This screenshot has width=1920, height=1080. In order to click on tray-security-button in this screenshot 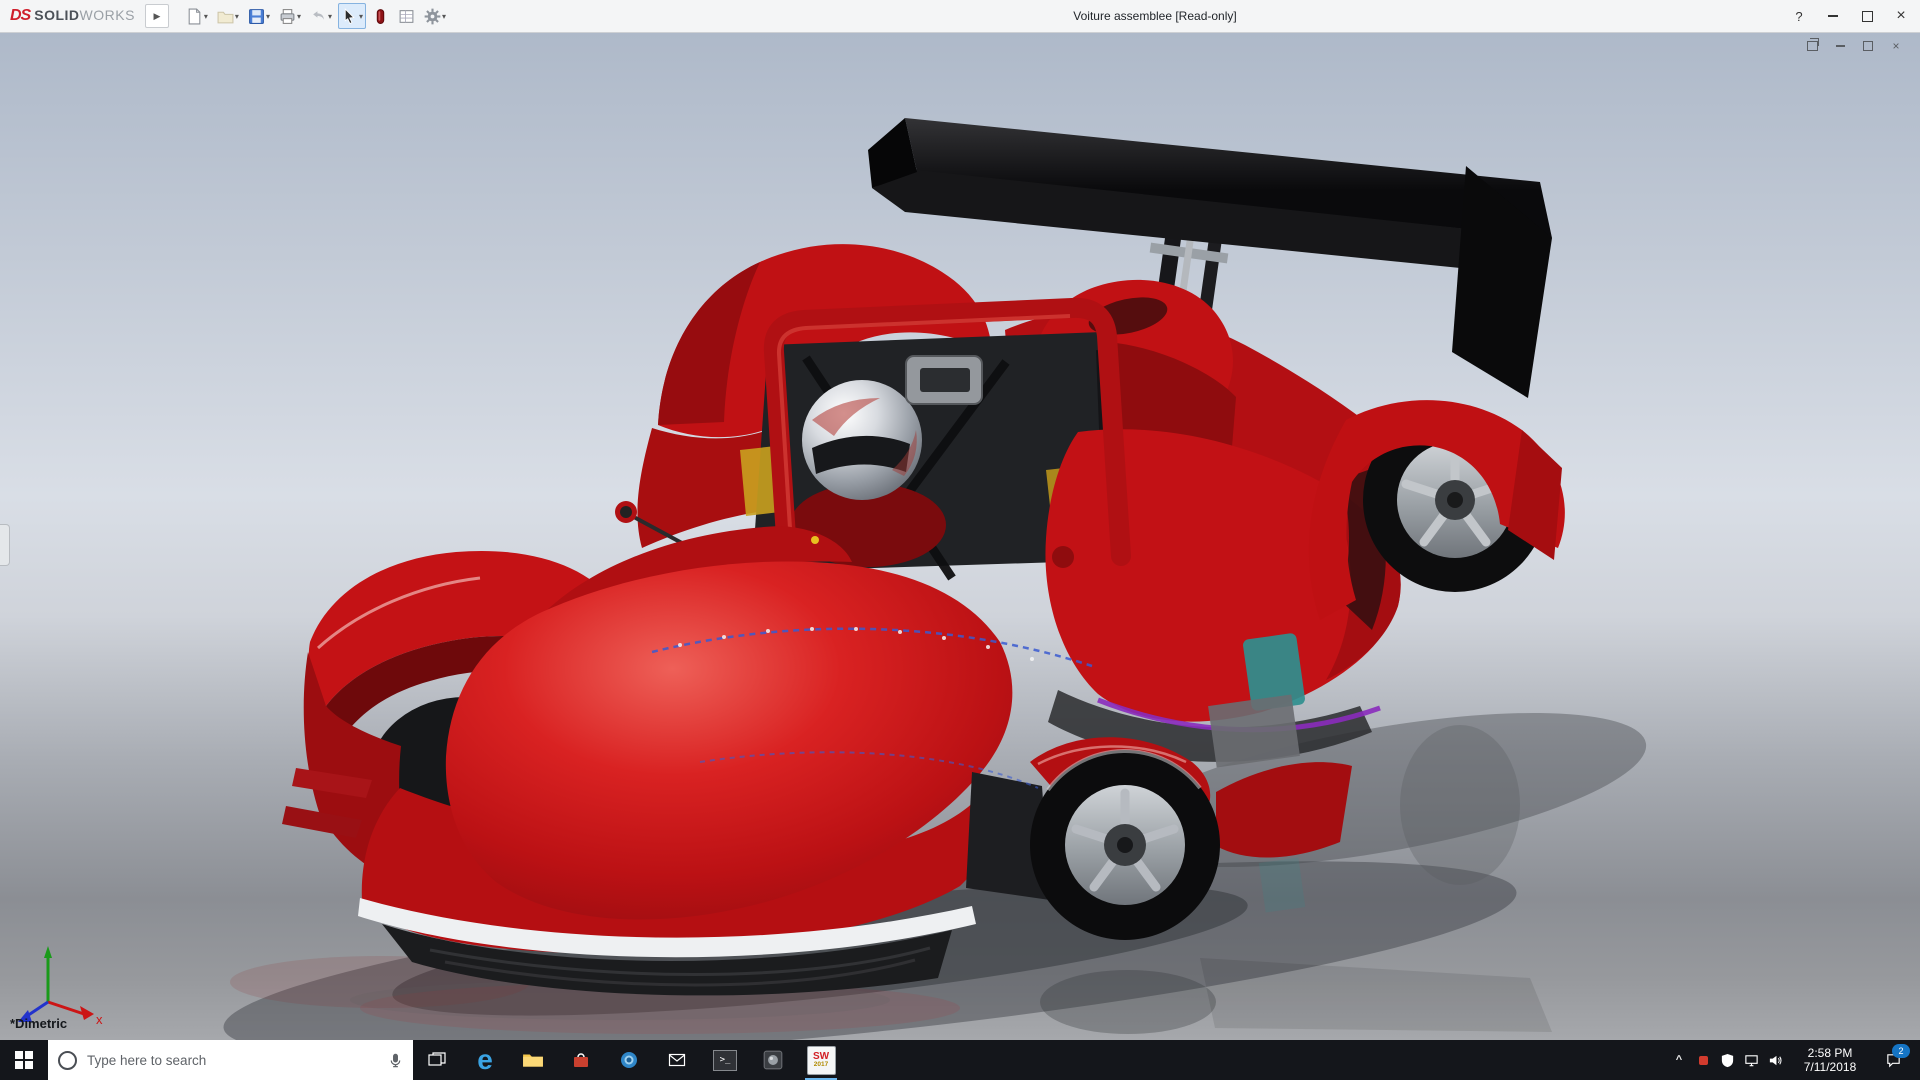, I will do `click(1727, 1060)`.